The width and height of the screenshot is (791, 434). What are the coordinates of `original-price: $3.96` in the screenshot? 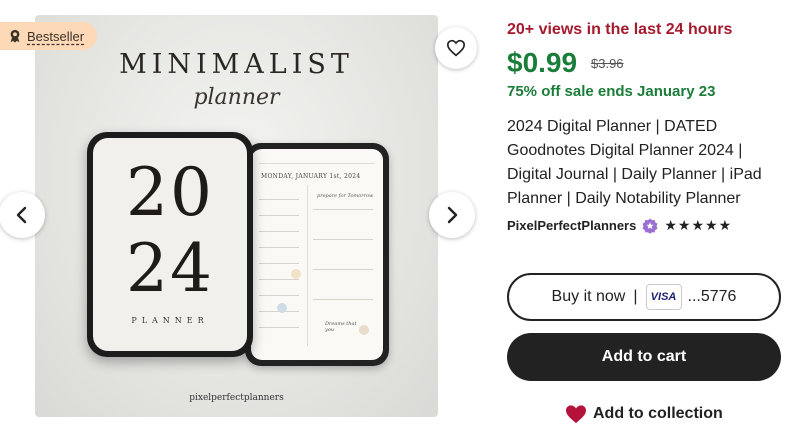 It's located at (607, 63).